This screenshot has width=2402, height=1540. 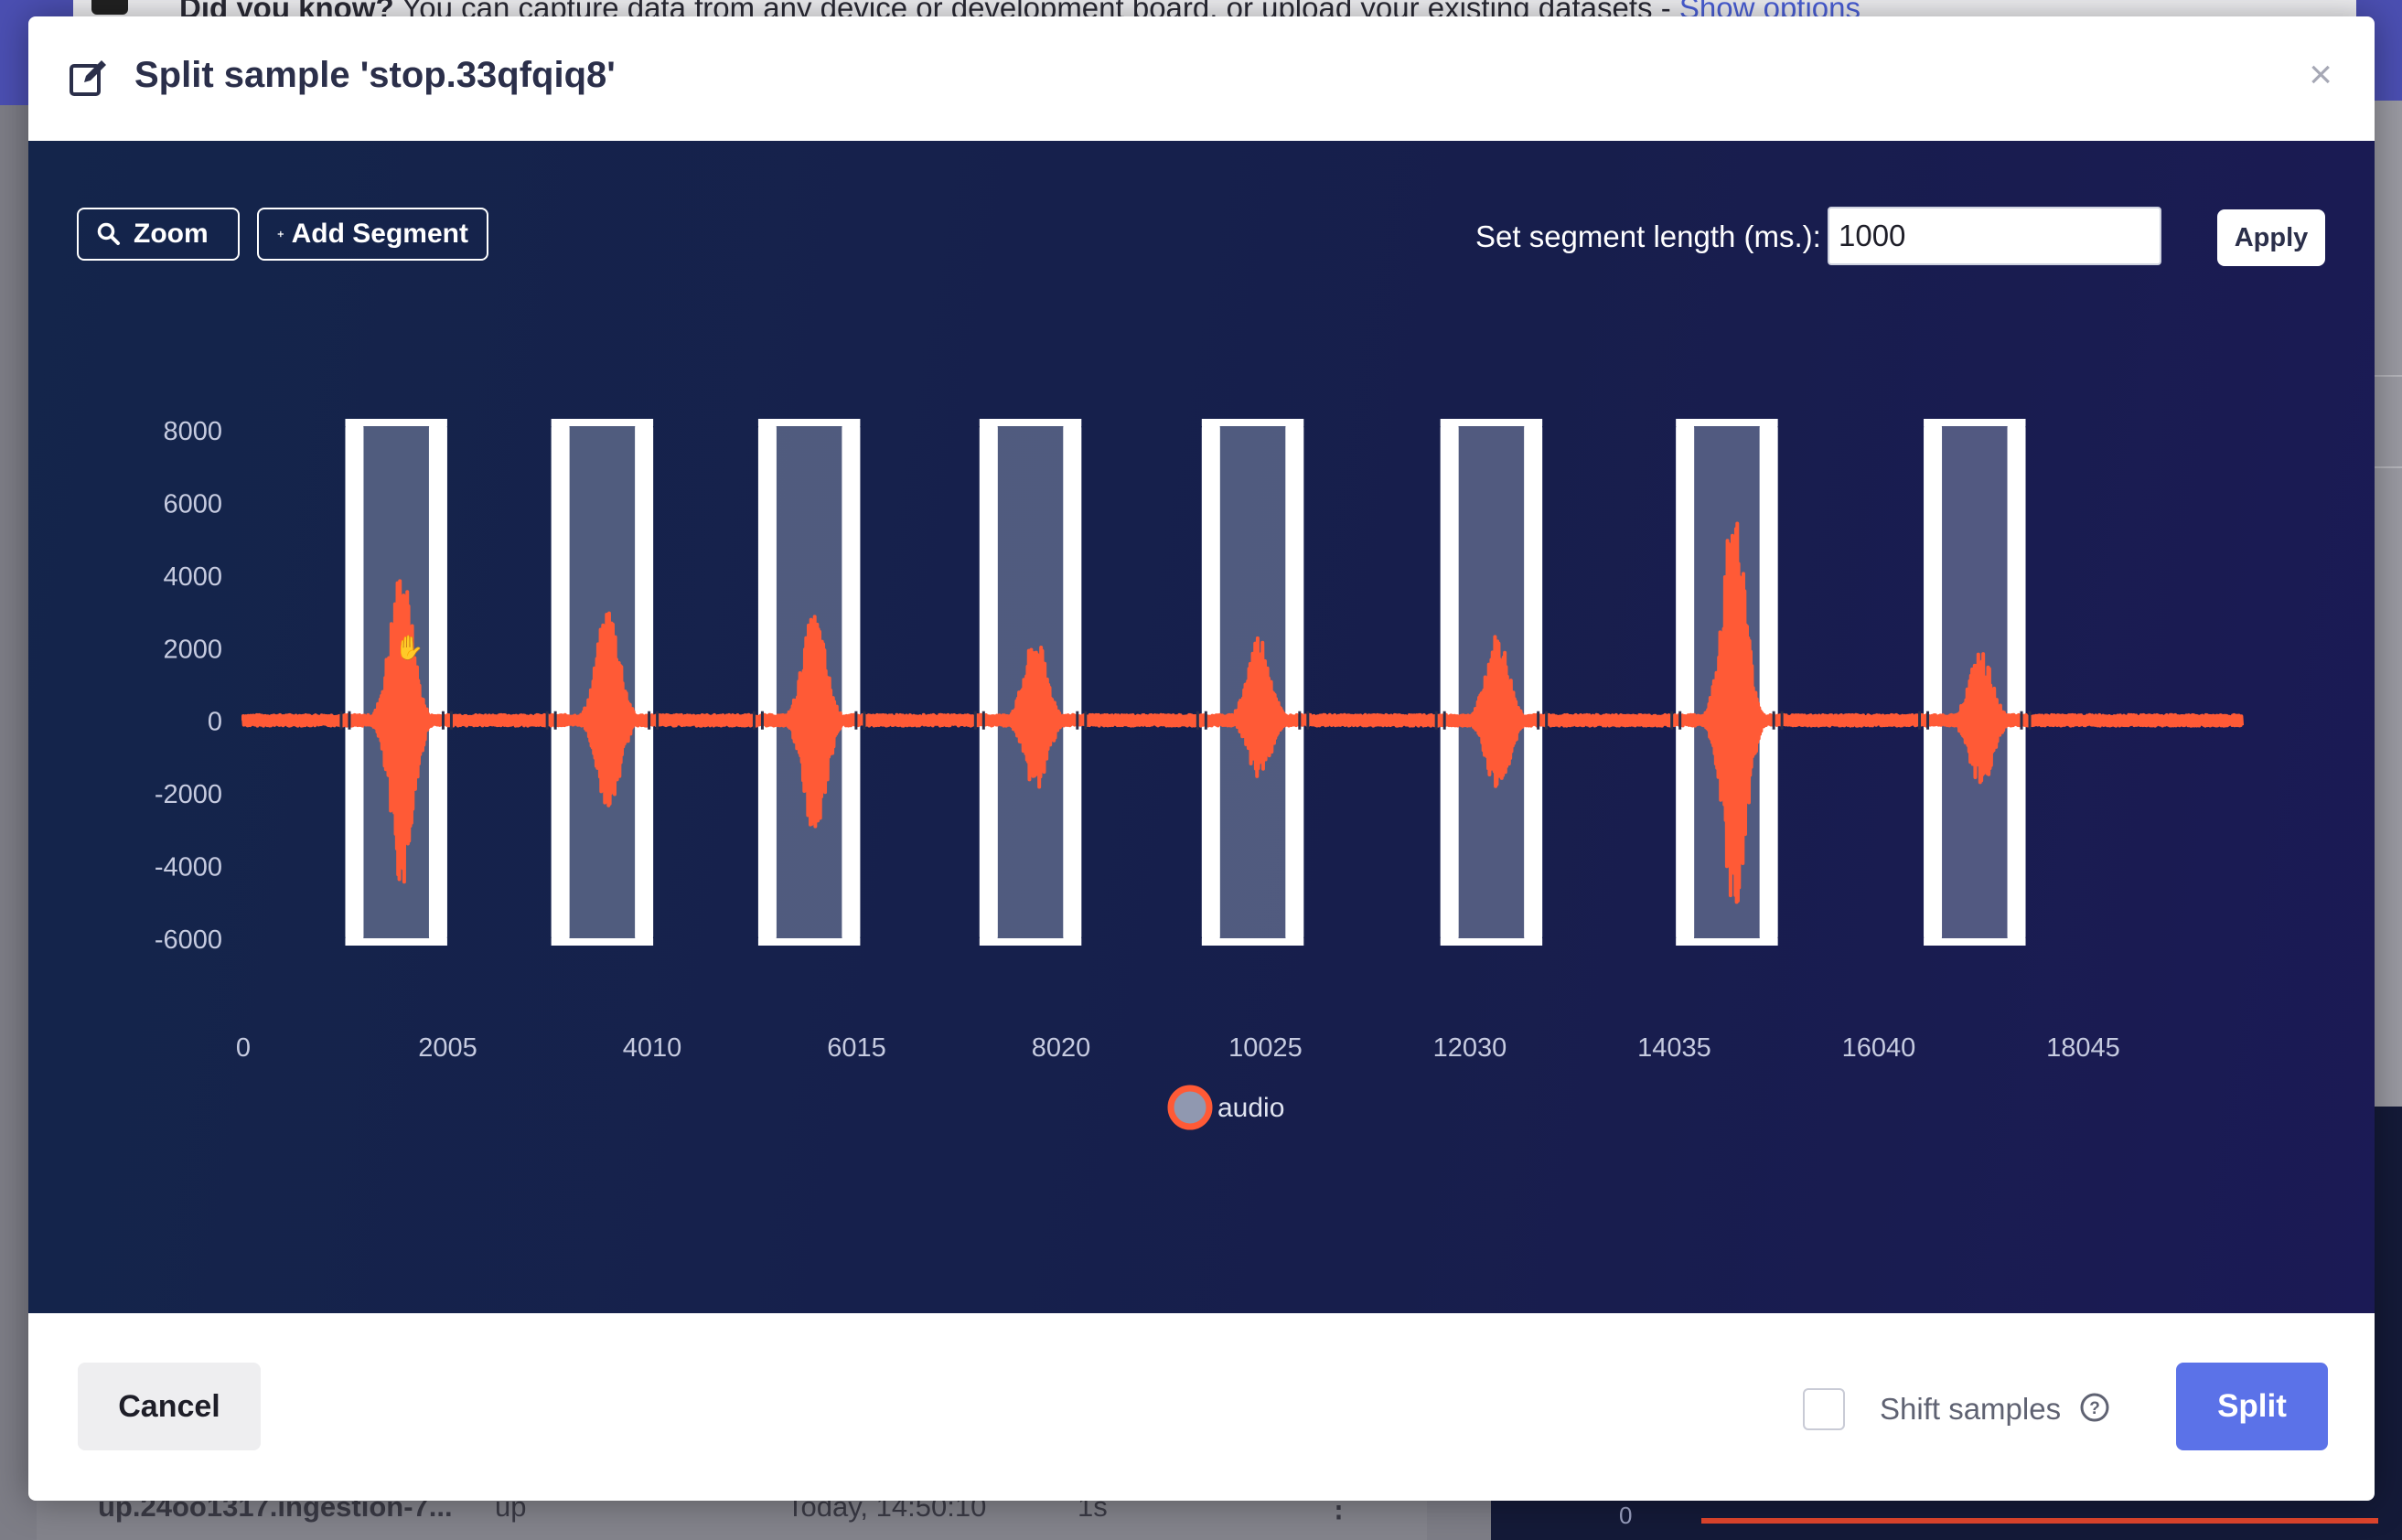 What do you see at coordinates (243, 1048) in the screenshot?
I see `x-tick-label: 0` at bounding box center [243, 1048].